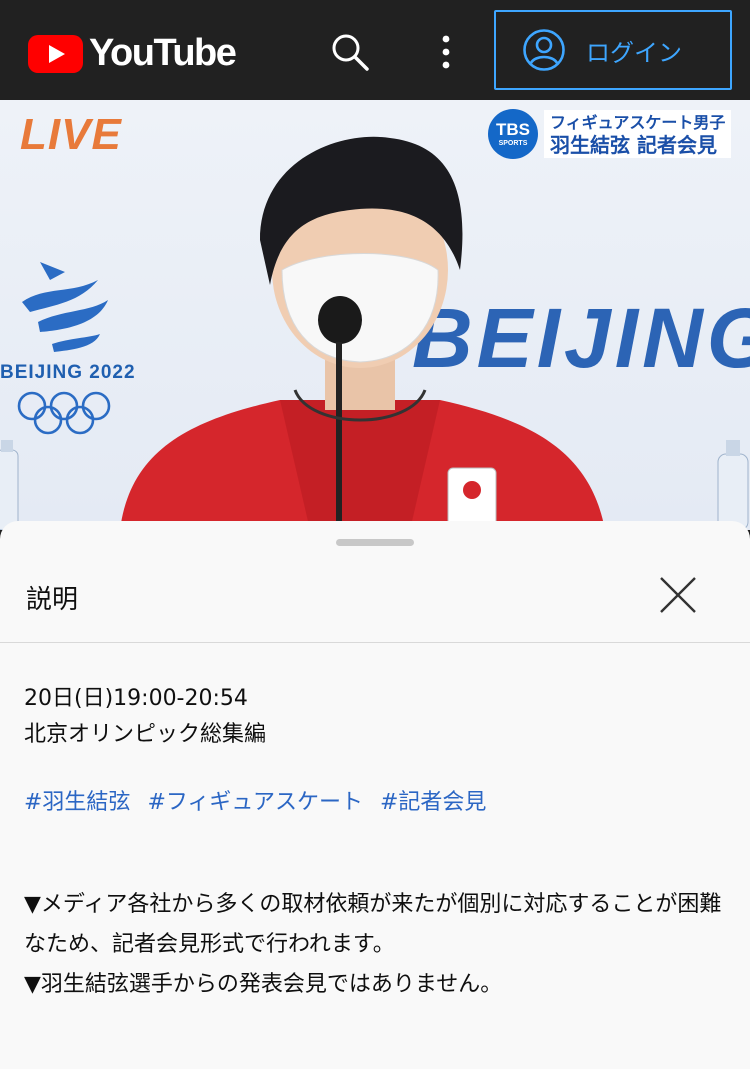  I want to click on account-circle-icon, so click(544, 50).